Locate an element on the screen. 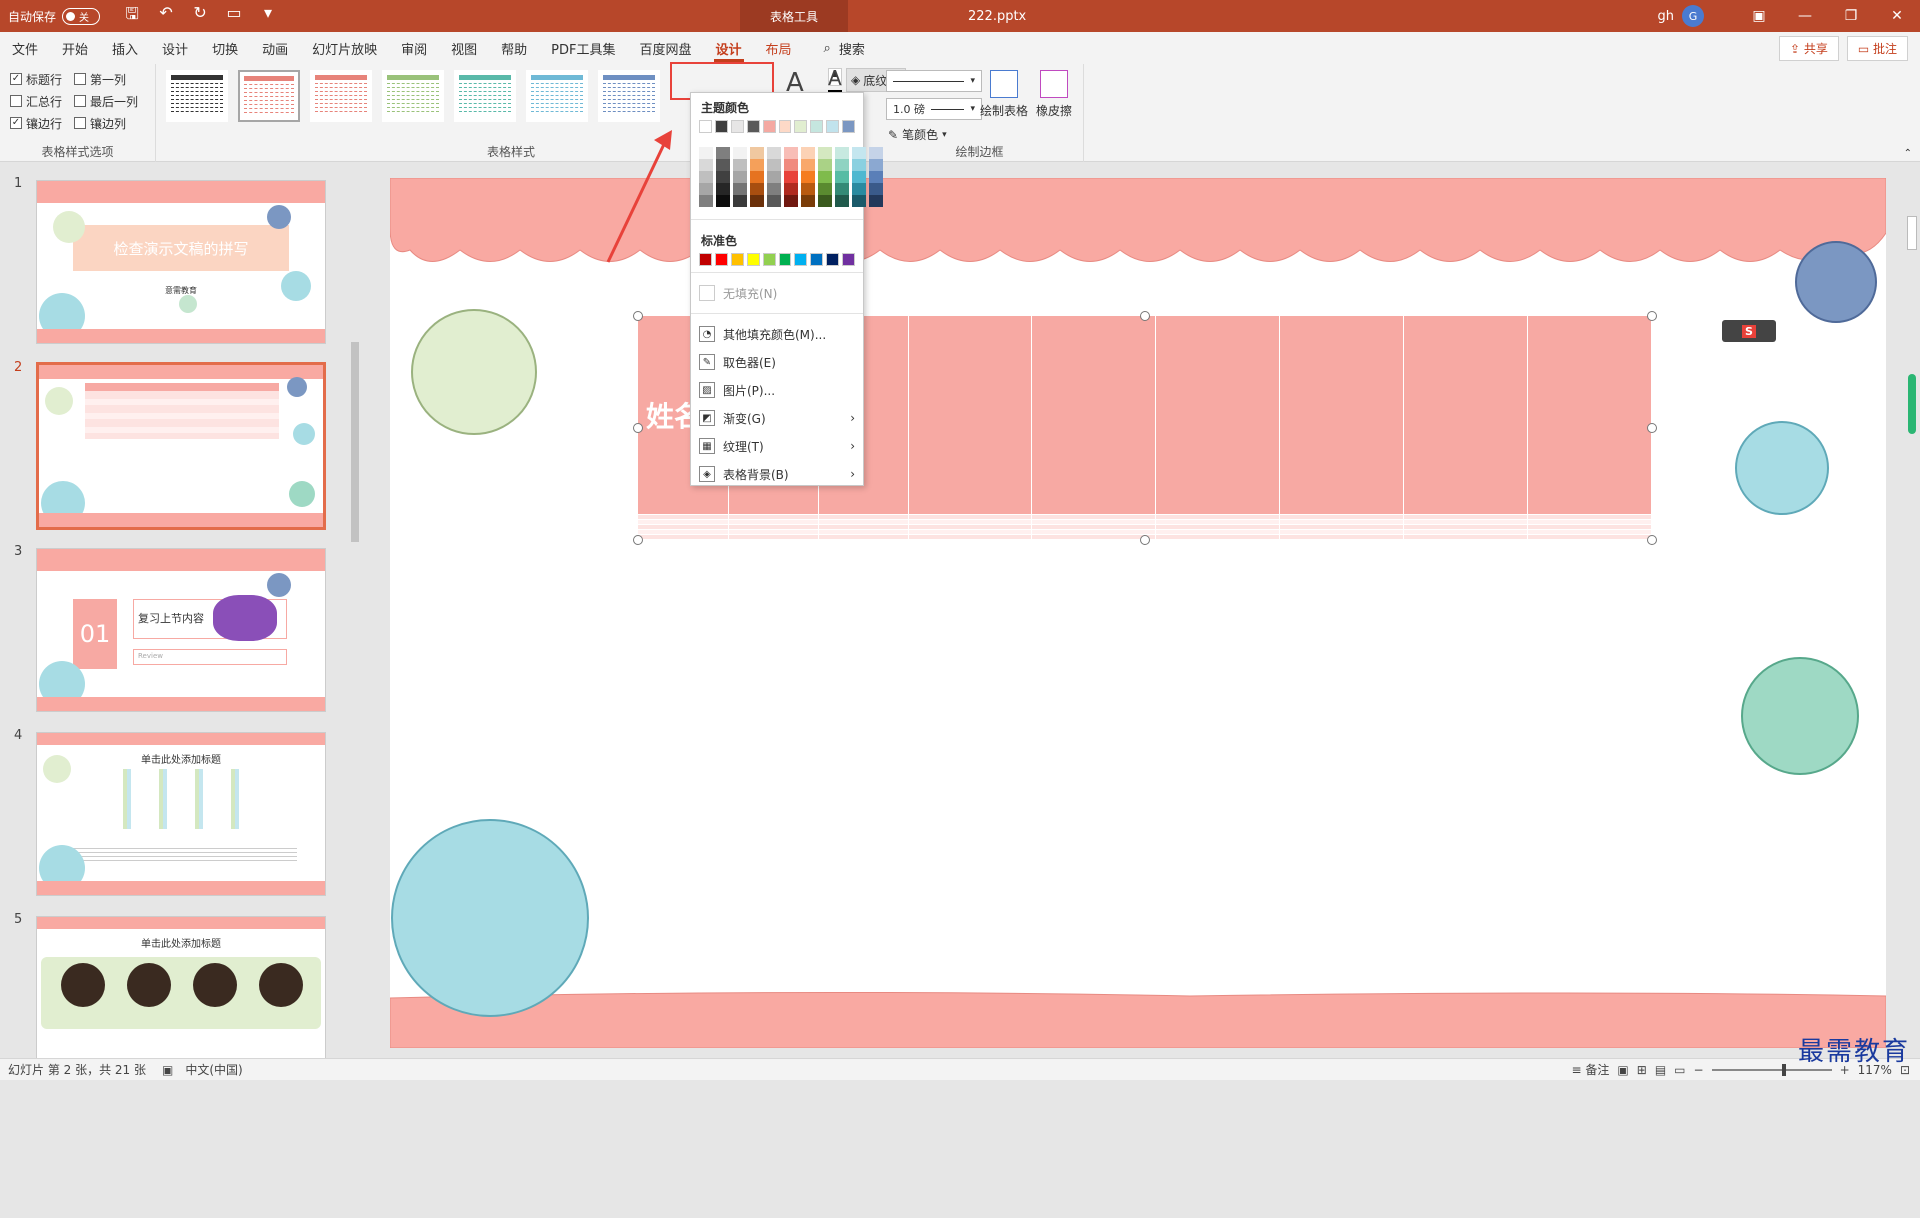  option-header-row: ✓标题行 is located at coordinates (42, 79).